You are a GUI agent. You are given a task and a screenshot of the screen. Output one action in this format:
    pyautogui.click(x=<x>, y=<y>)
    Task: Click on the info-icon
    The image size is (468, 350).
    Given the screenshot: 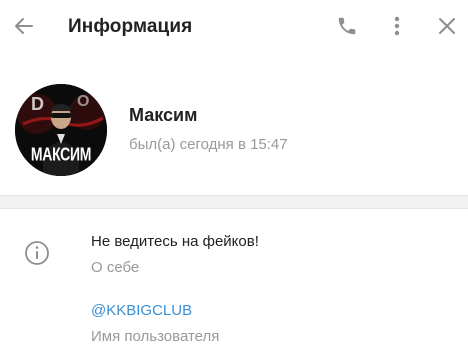 What is the action you would take?
    pyautogui.click(x=37, y=253)
    